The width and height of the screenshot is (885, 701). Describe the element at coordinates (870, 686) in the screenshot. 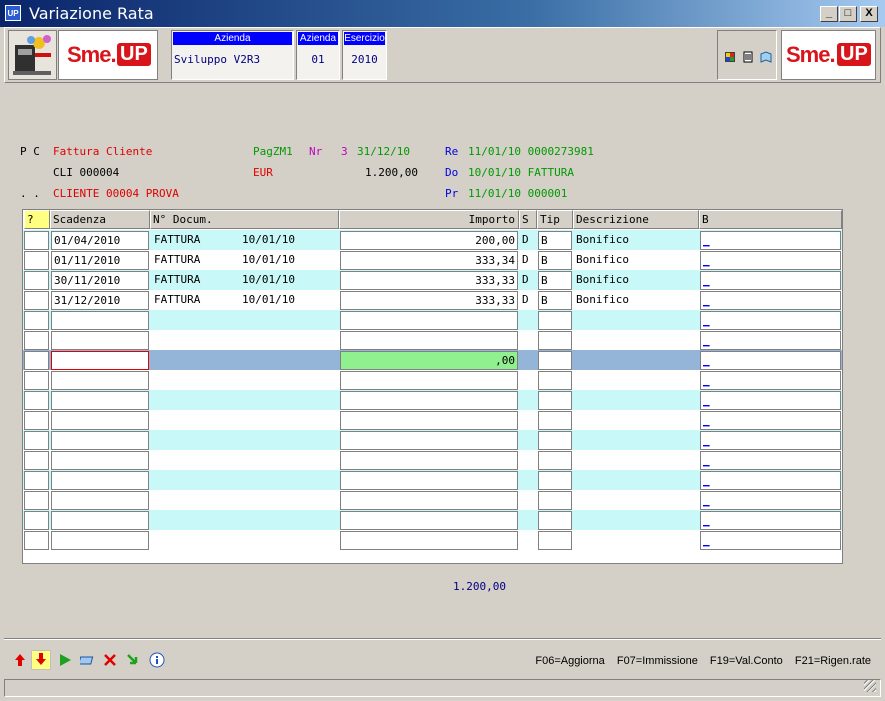

I see `resize-grip` at that location.